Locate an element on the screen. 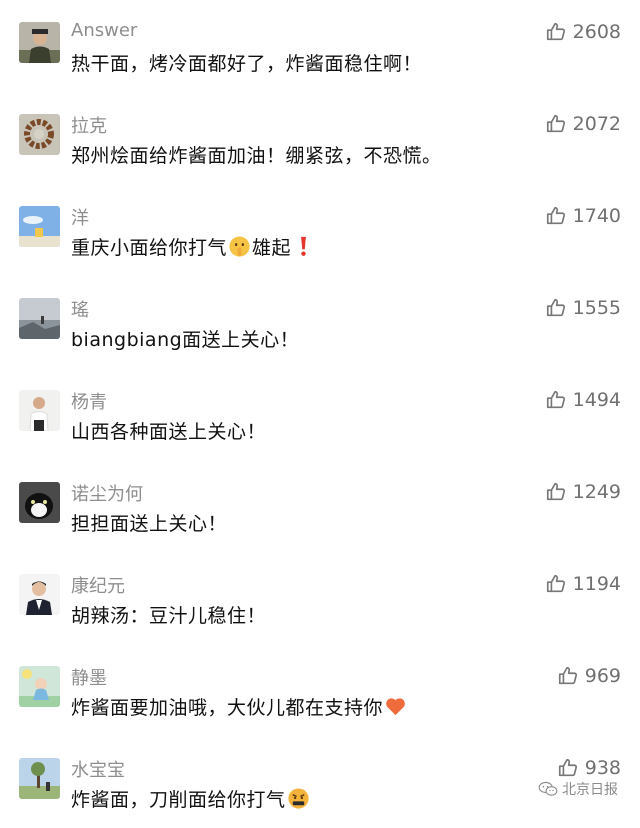 This screenshot has width=640, height=828. commenter-name: 杨青 is located at coordinates (89, 401).